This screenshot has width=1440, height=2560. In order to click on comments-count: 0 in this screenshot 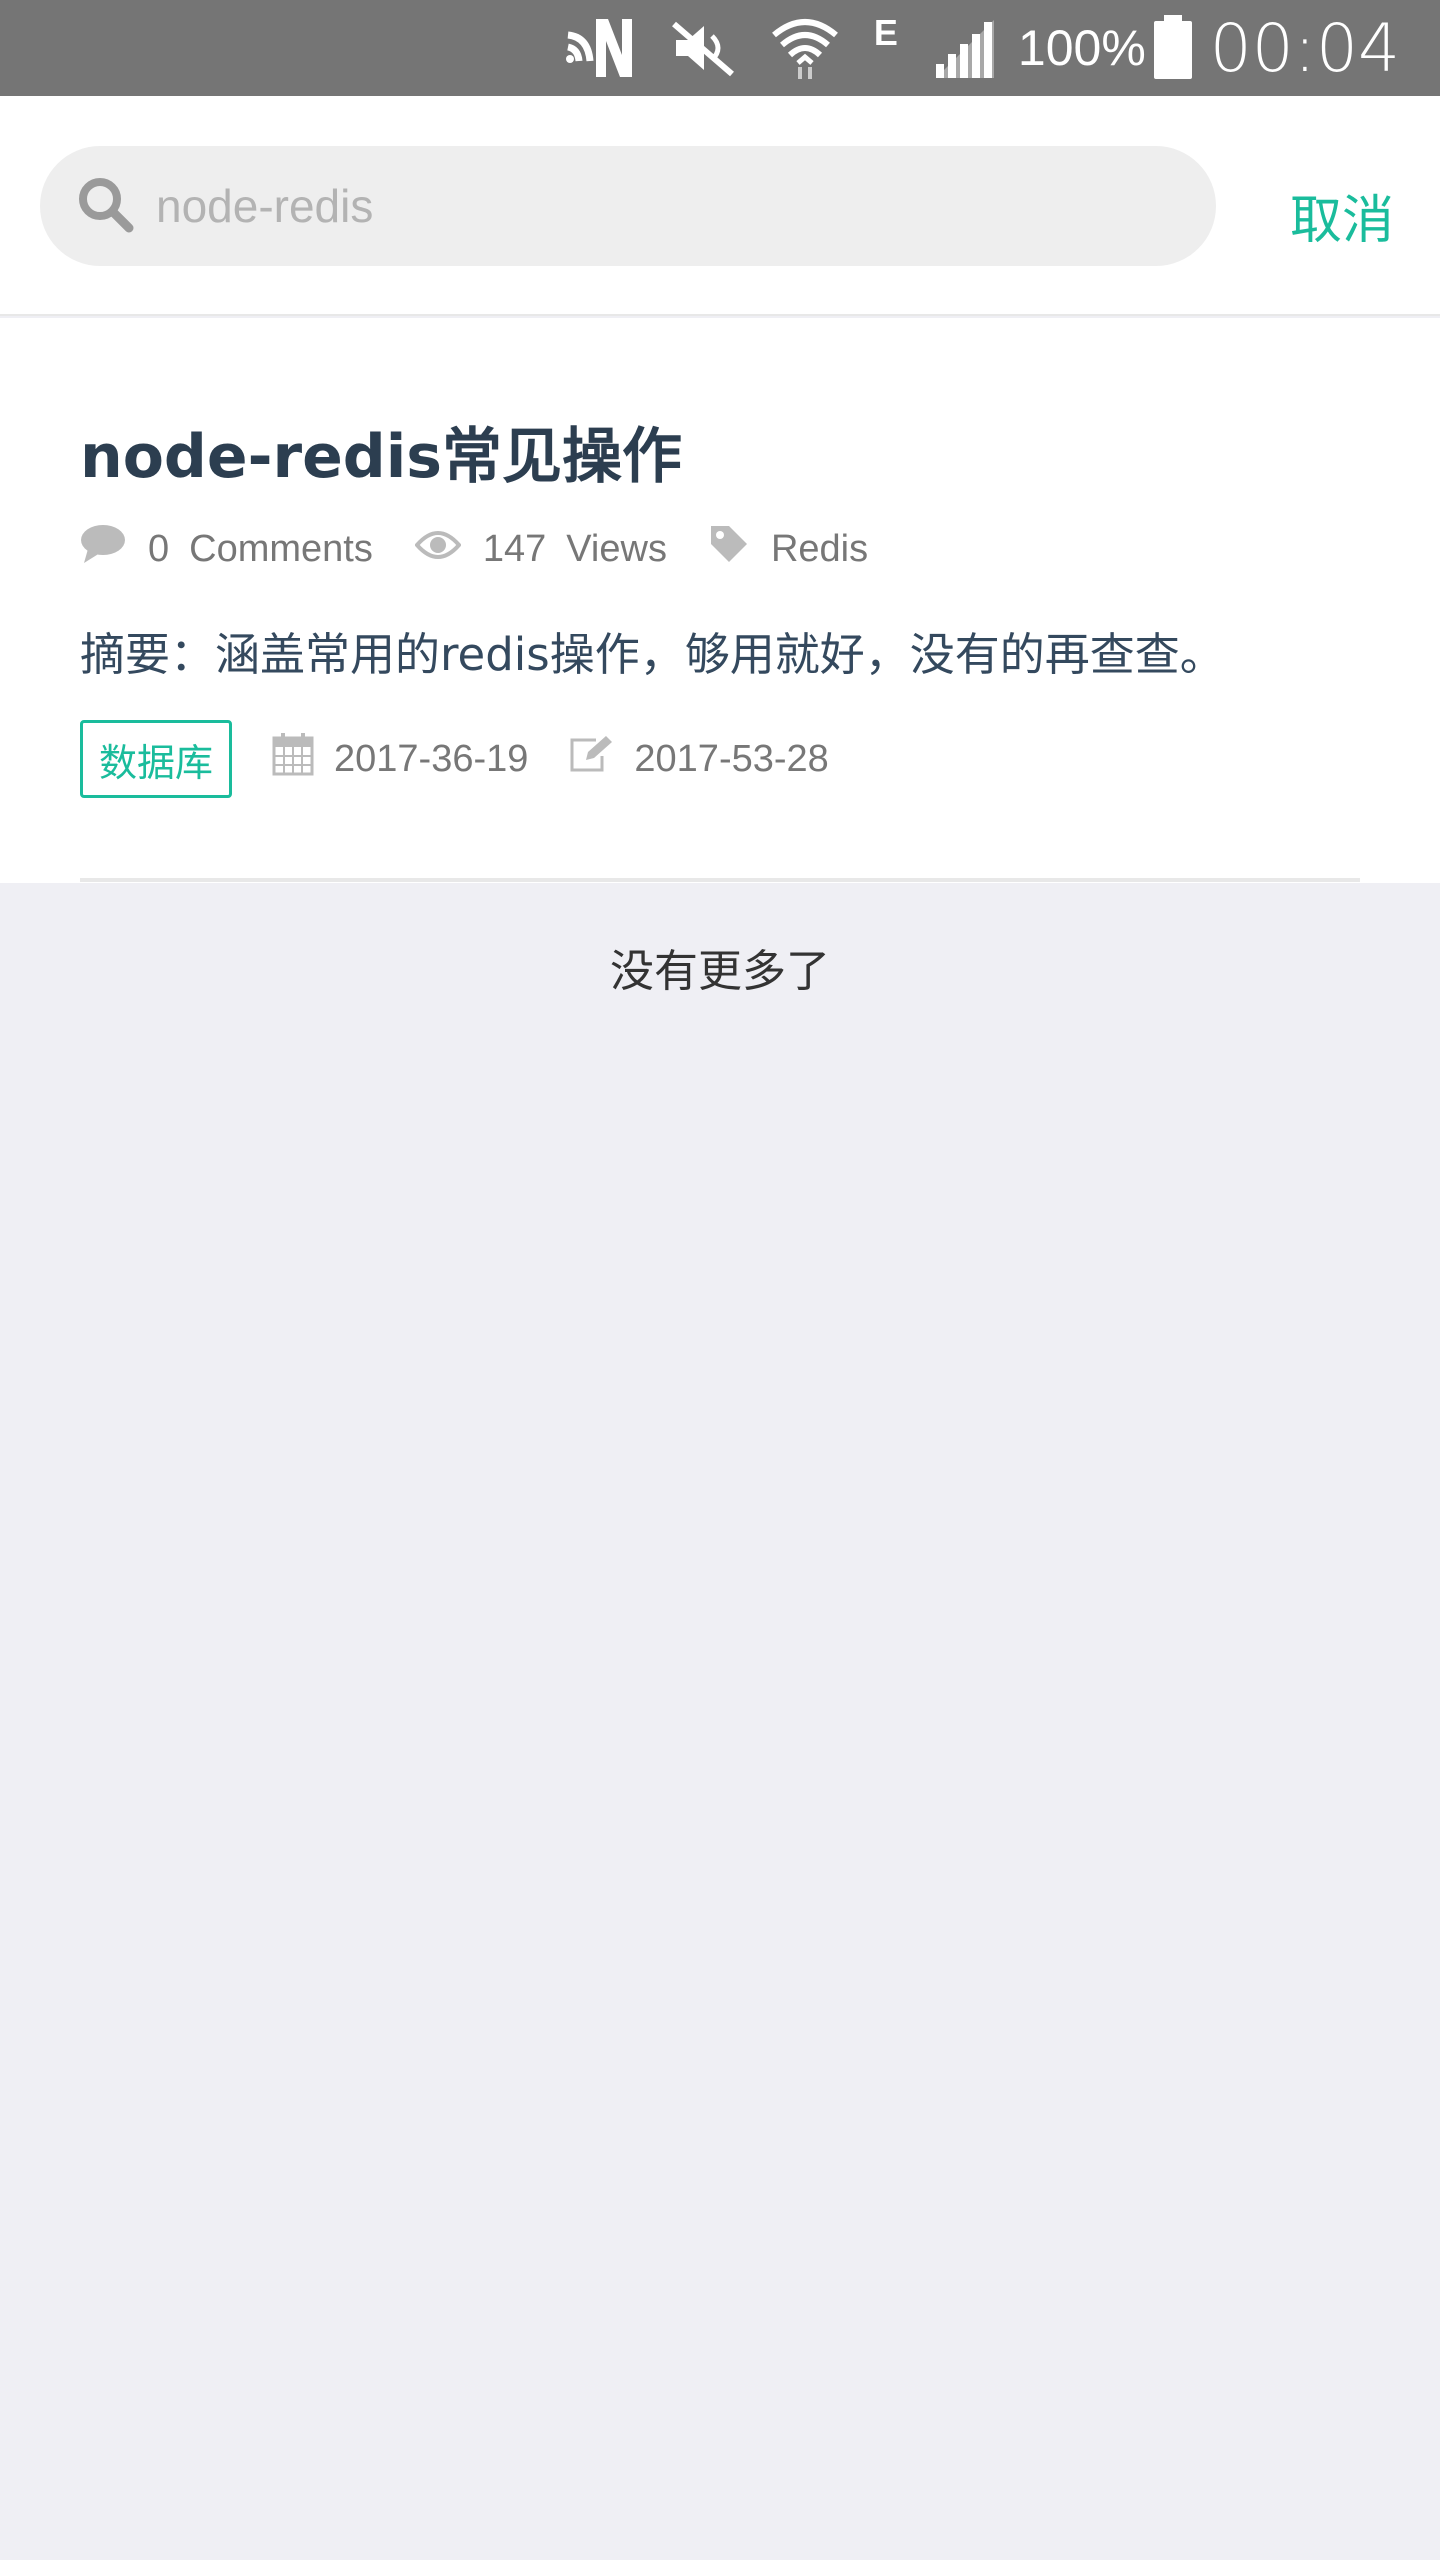, I will do `click(159, 548)`.